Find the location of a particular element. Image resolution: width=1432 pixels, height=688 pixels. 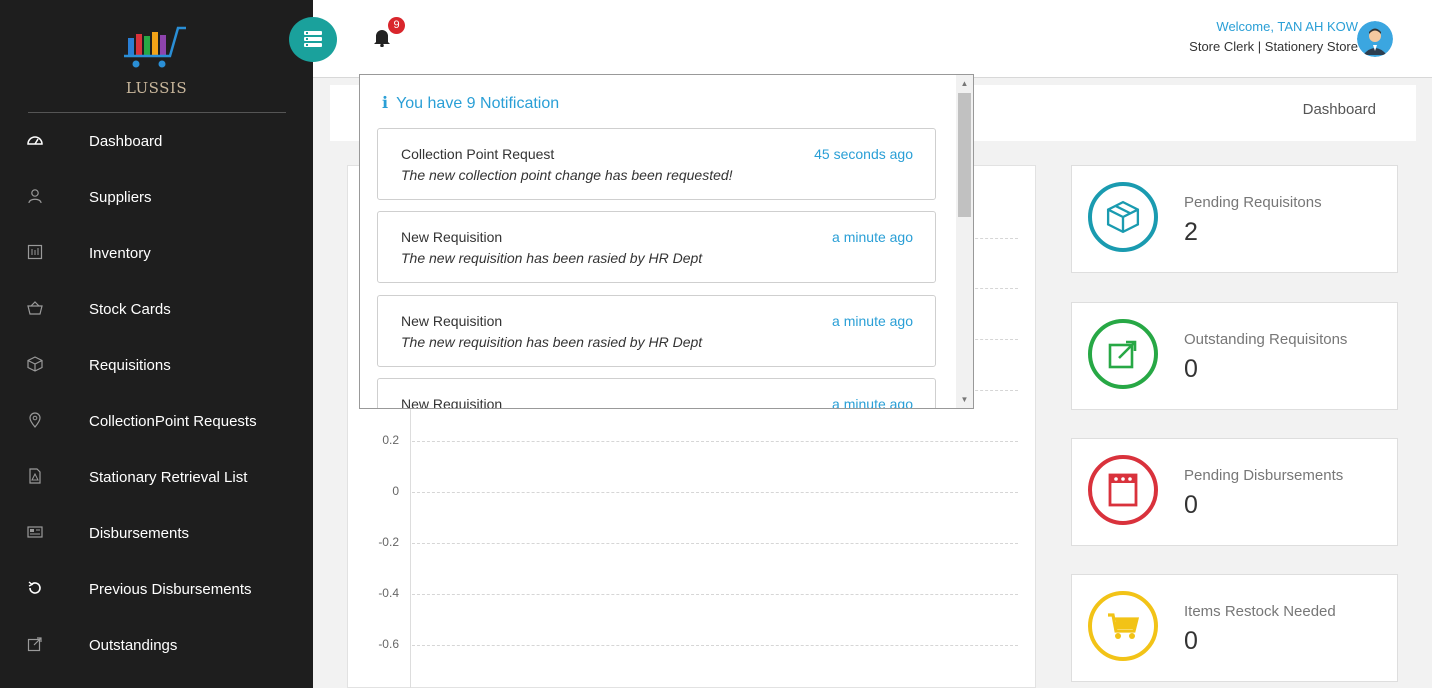

sidebar-toggle-button is located at coordinates (313, 39).